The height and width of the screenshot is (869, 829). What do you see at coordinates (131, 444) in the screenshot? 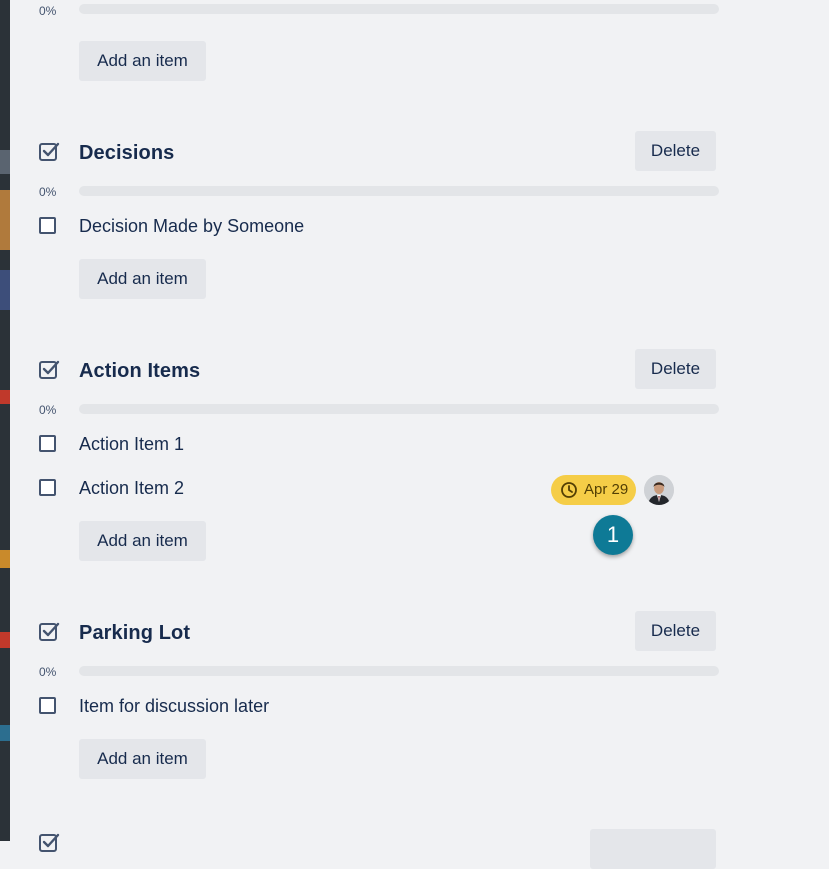
I see `item-label: Action Item 1` at bounding box center [131, 444].